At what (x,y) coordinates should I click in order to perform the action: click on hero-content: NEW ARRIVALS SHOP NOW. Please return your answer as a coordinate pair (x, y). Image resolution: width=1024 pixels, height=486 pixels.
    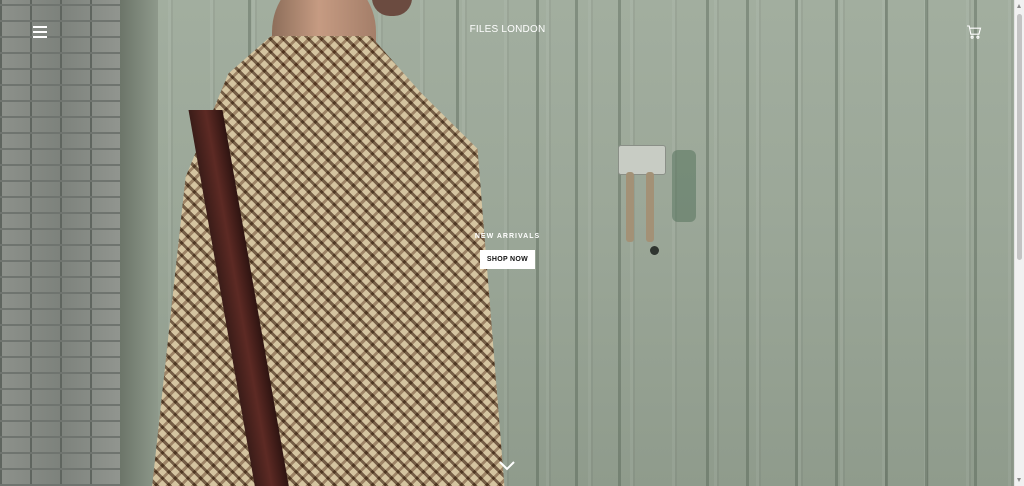
    Looking at the image, I should click on (507, 251).